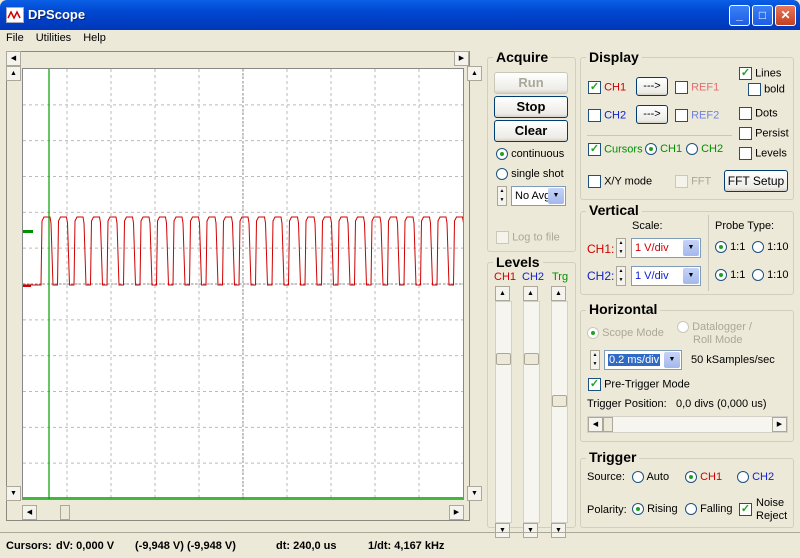 This screenshot has height=558, width=800. What do you see at coordinates (606, 477) in the screenshot?
I see `trigger-source-label: Source:` at bounding box center [606, 477].